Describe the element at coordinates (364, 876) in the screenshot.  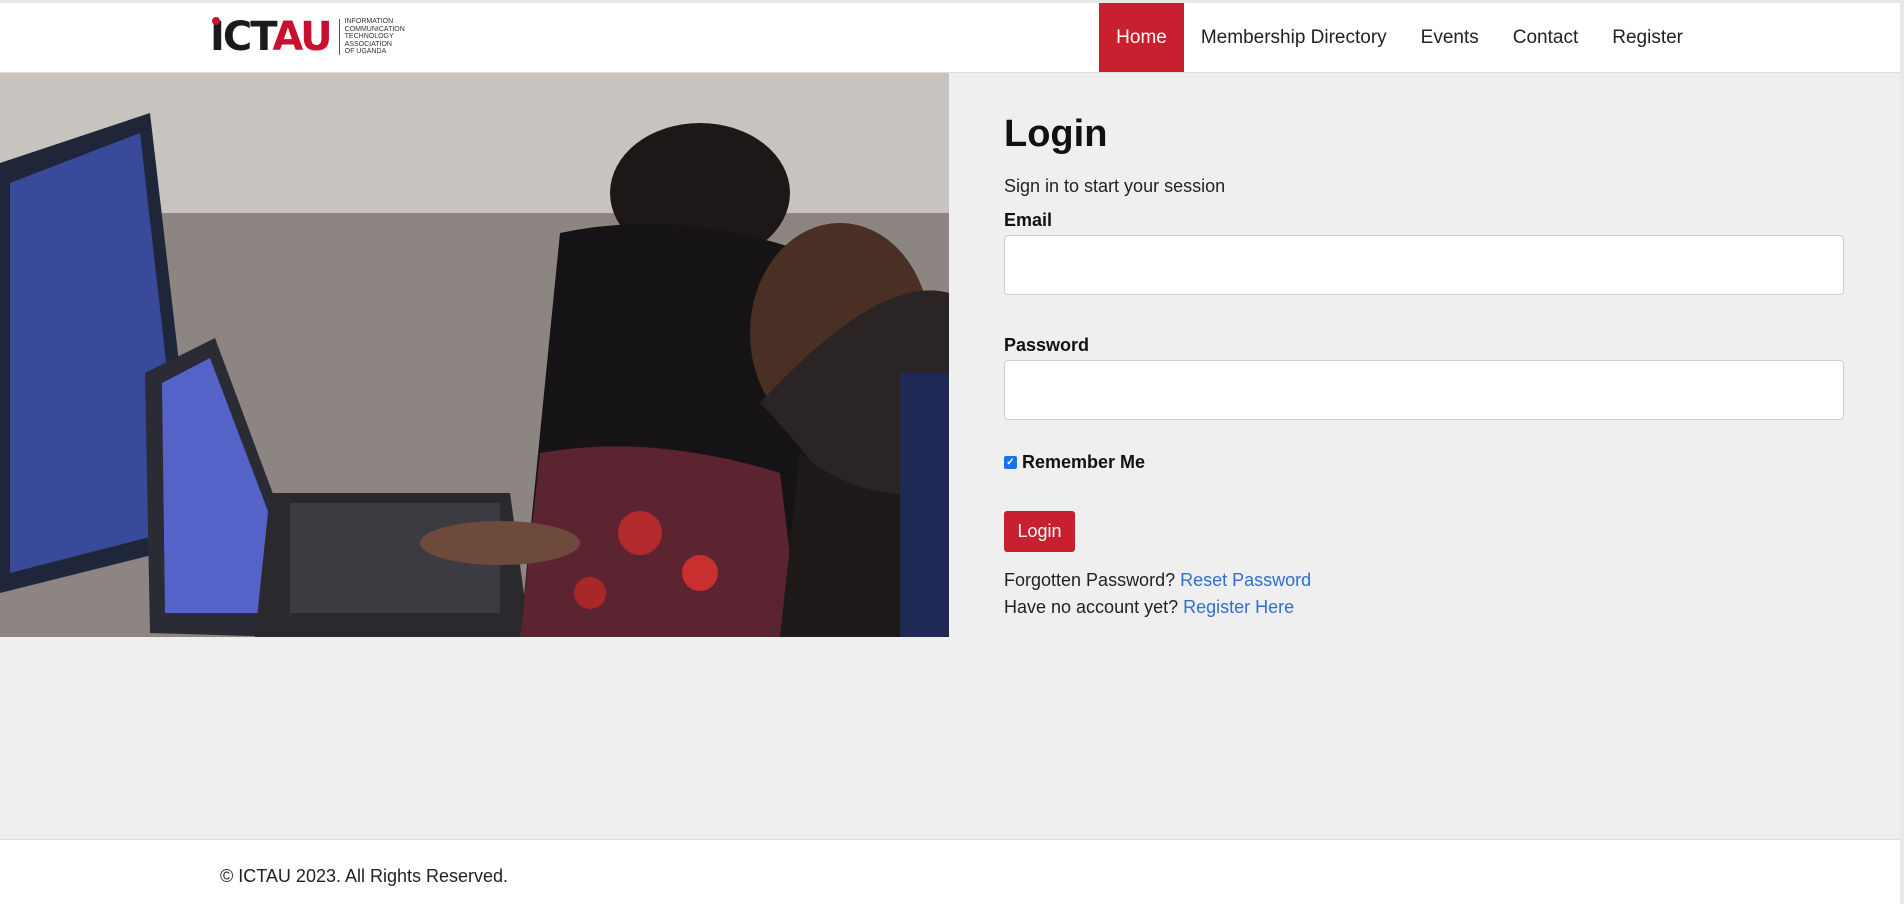
I see `footer-copyright: © ICTAU 2023. All Rights Reserved.` at that location.